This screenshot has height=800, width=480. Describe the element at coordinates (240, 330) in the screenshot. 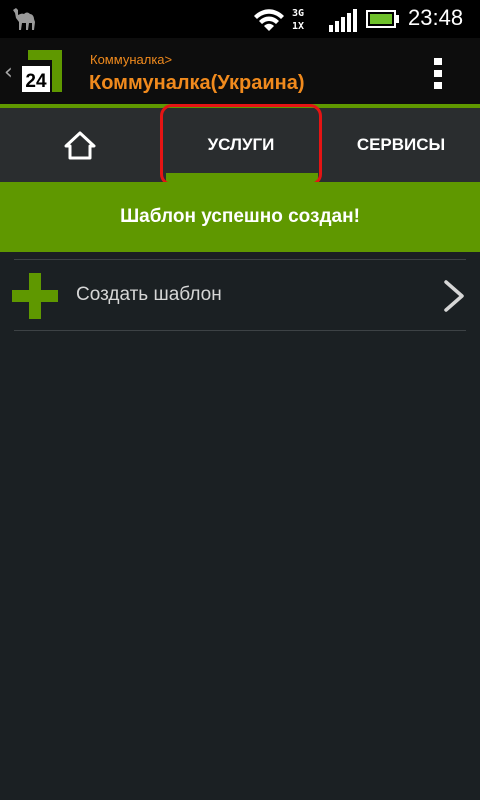

I see `list-divider` at that location.